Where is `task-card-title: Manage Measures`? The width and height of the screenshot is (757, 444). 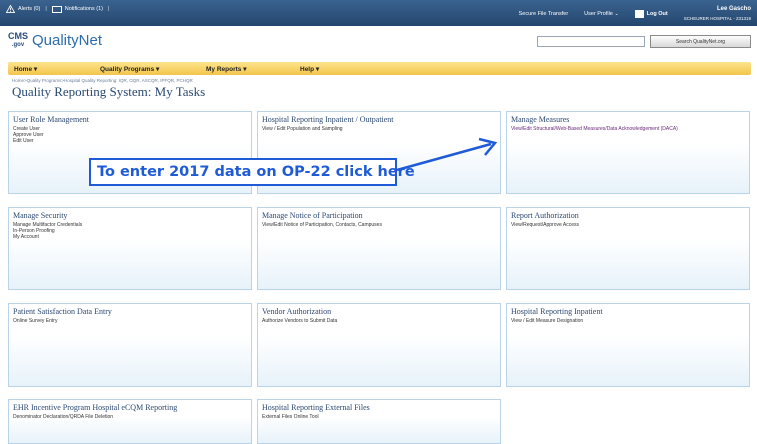 task-card-title: Manage Measures is located at coordinates (540, 119).